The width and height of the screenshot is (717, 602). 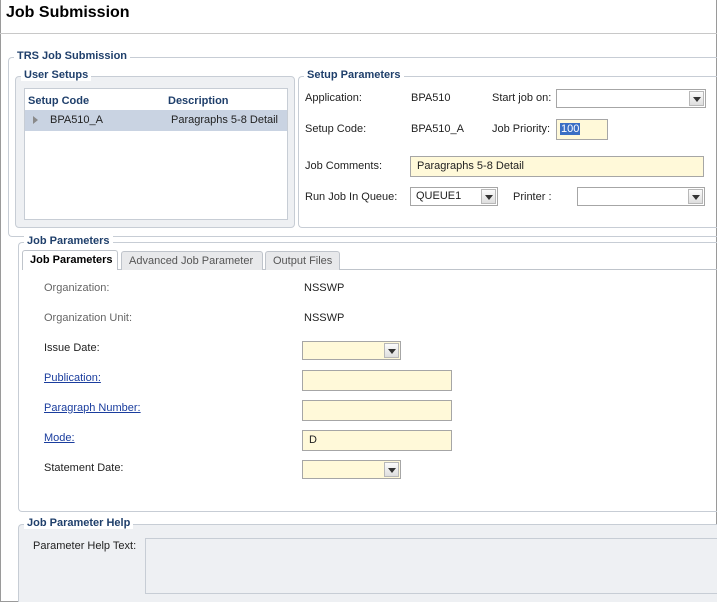 What do you see at coordinates (79, 523) in the screenshot?
I see `job-parameter-help-legend: Job Parameter Help` at bounding box center [79, 523].